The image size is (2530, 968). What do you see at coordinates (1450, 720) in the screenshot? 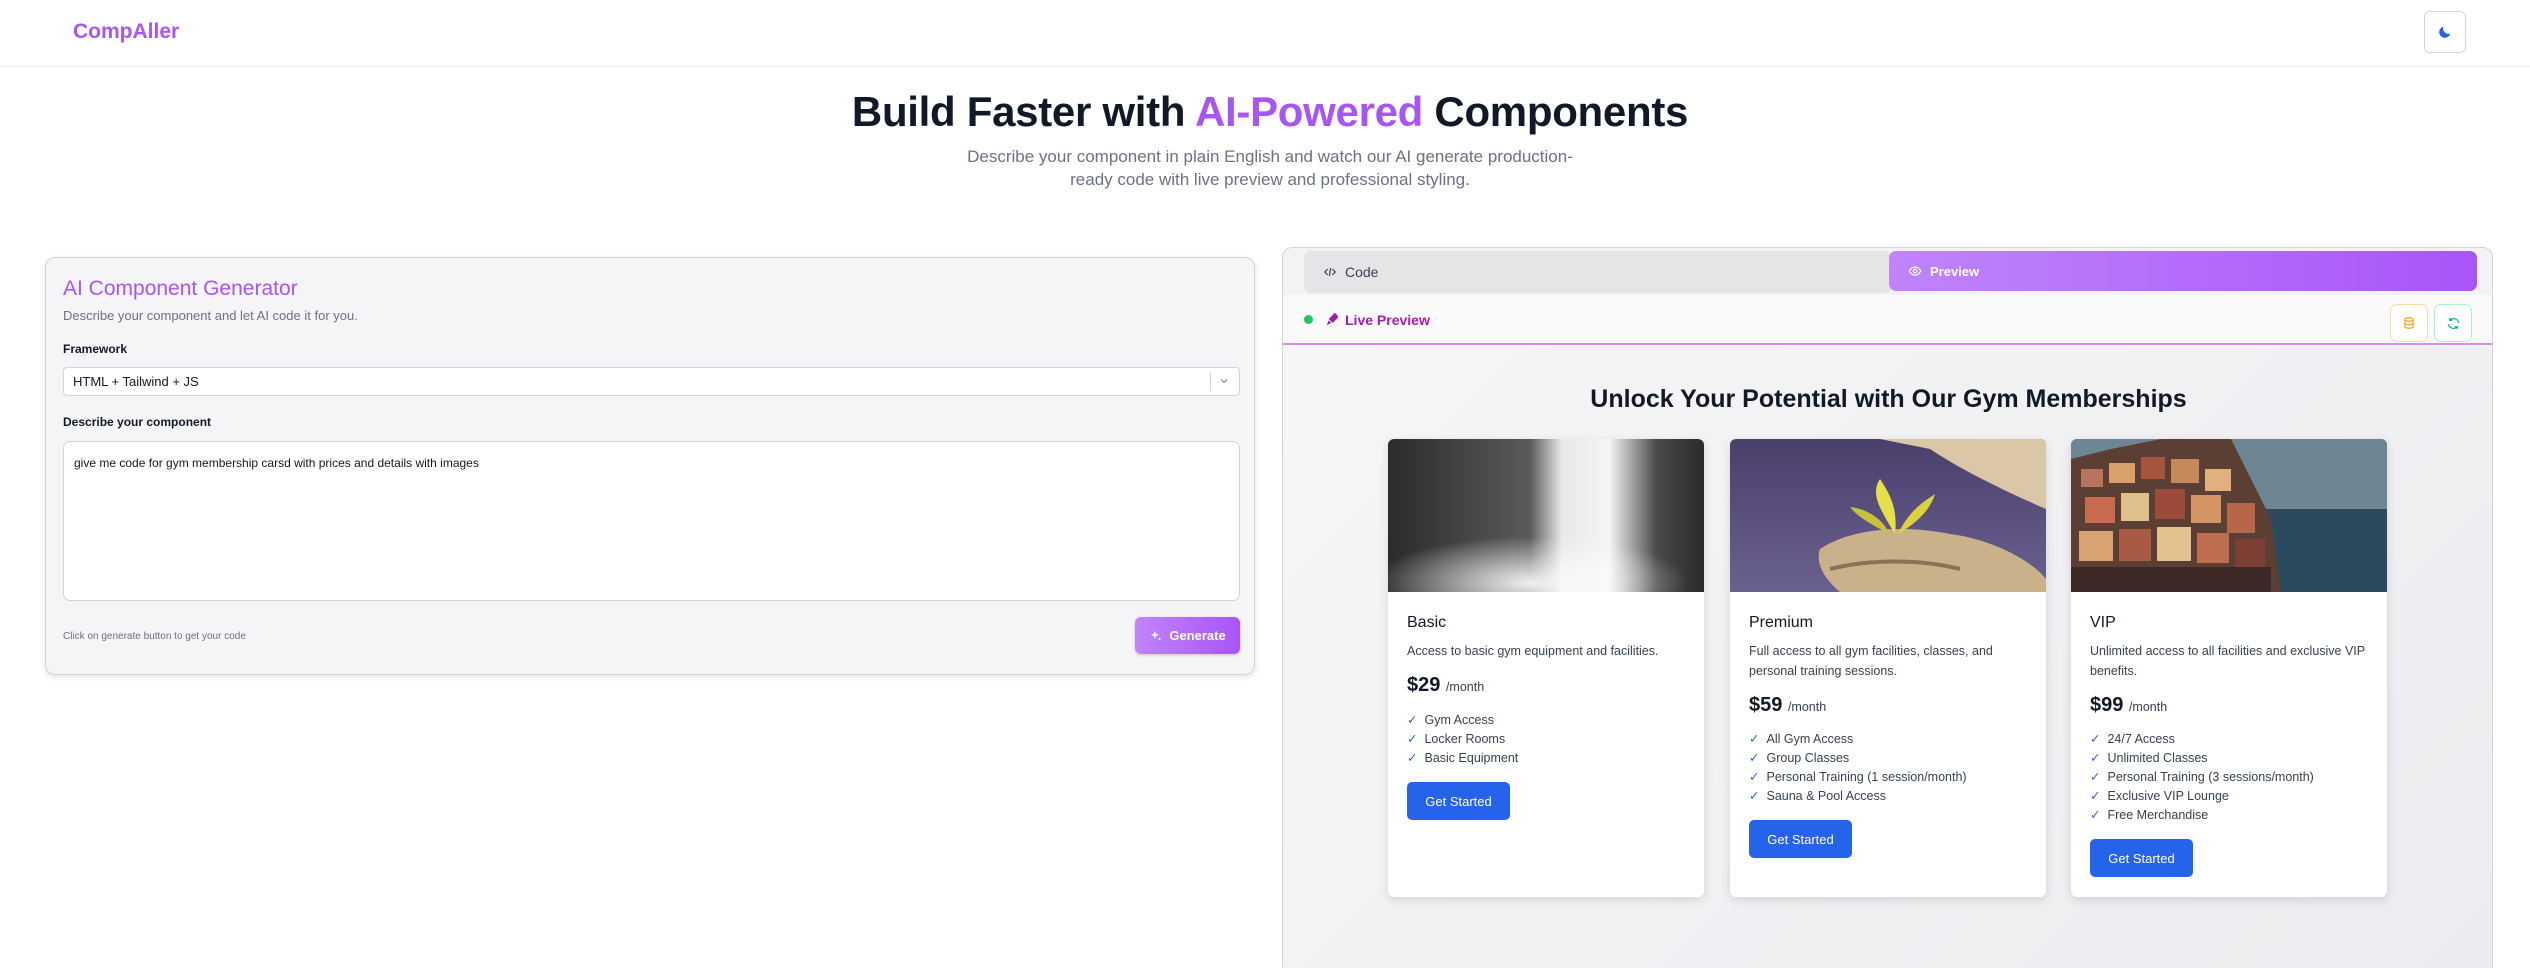
I see `list-item: ✓ Gym Access` at bounding box center [1450, 720].